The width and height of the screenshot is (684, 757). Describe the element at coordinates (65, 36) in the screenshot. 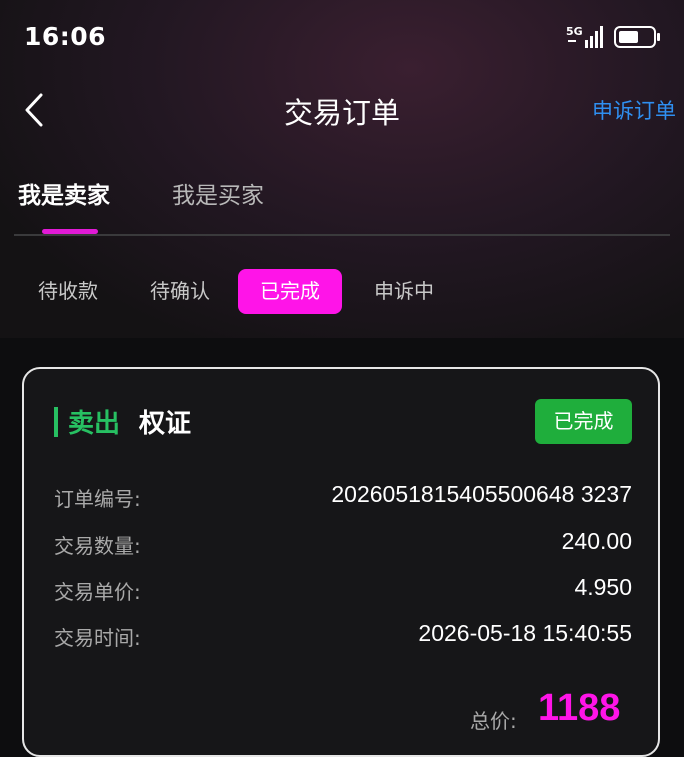

I see `status-time: 16:06` at that location.